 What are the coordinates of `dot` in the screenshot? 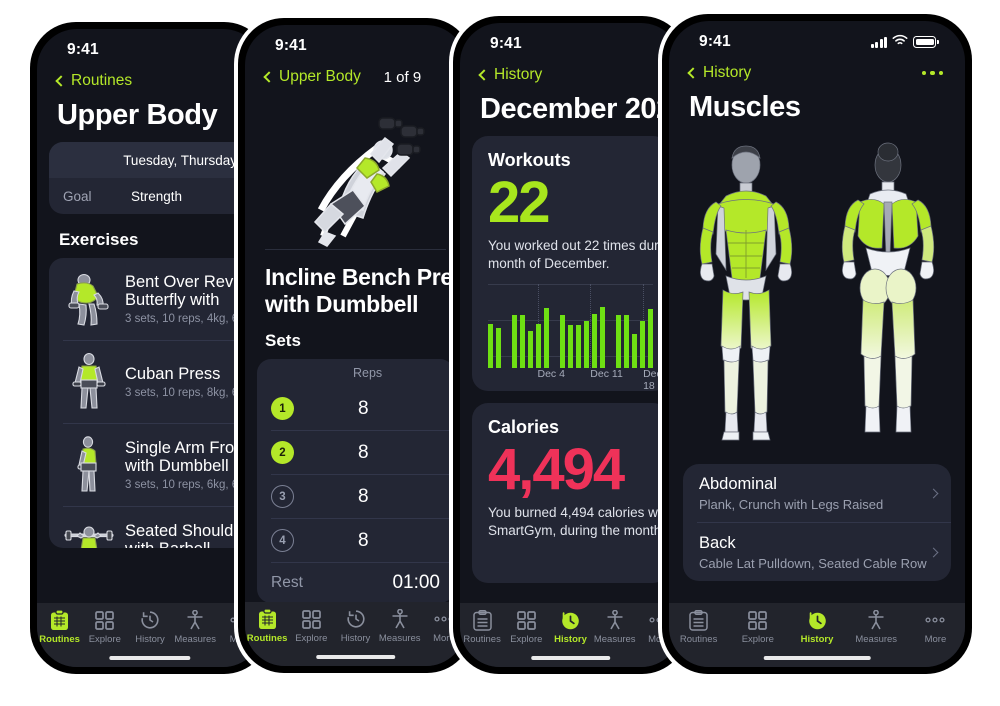 It's located at (923, 73).